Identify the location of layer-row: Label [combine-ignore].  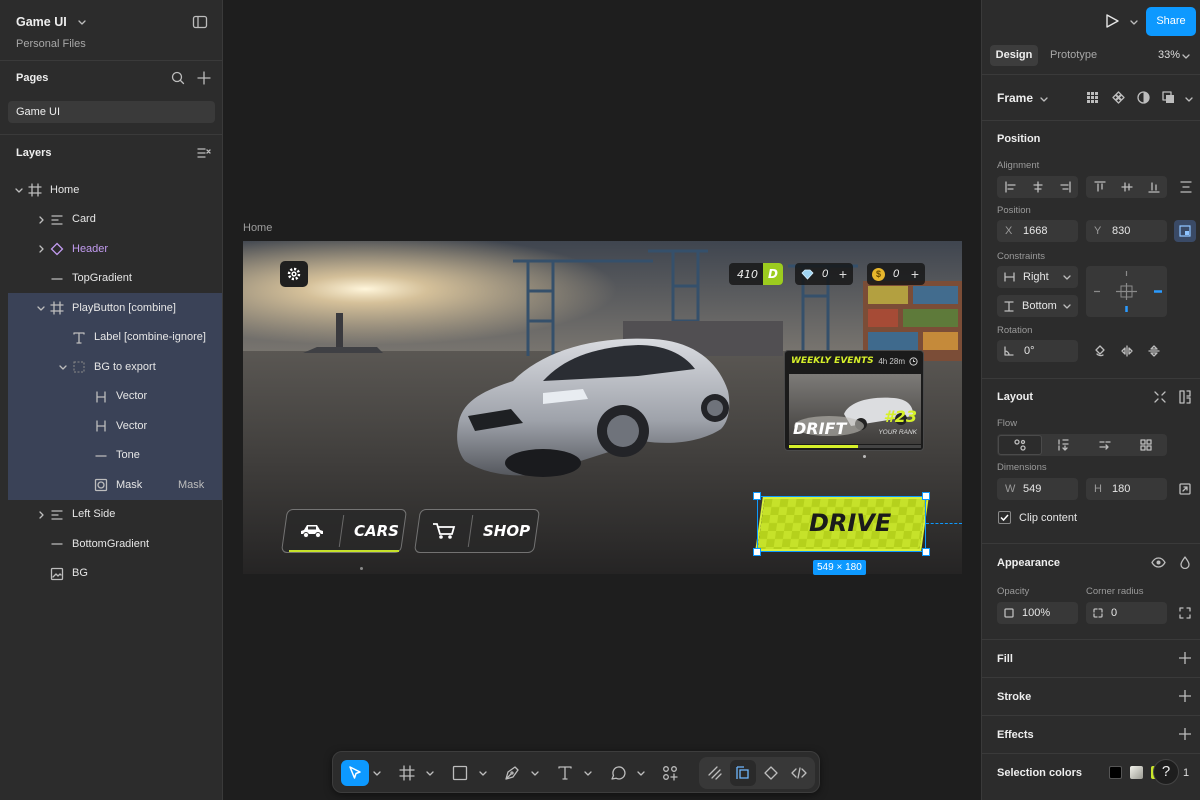
(115, 337).